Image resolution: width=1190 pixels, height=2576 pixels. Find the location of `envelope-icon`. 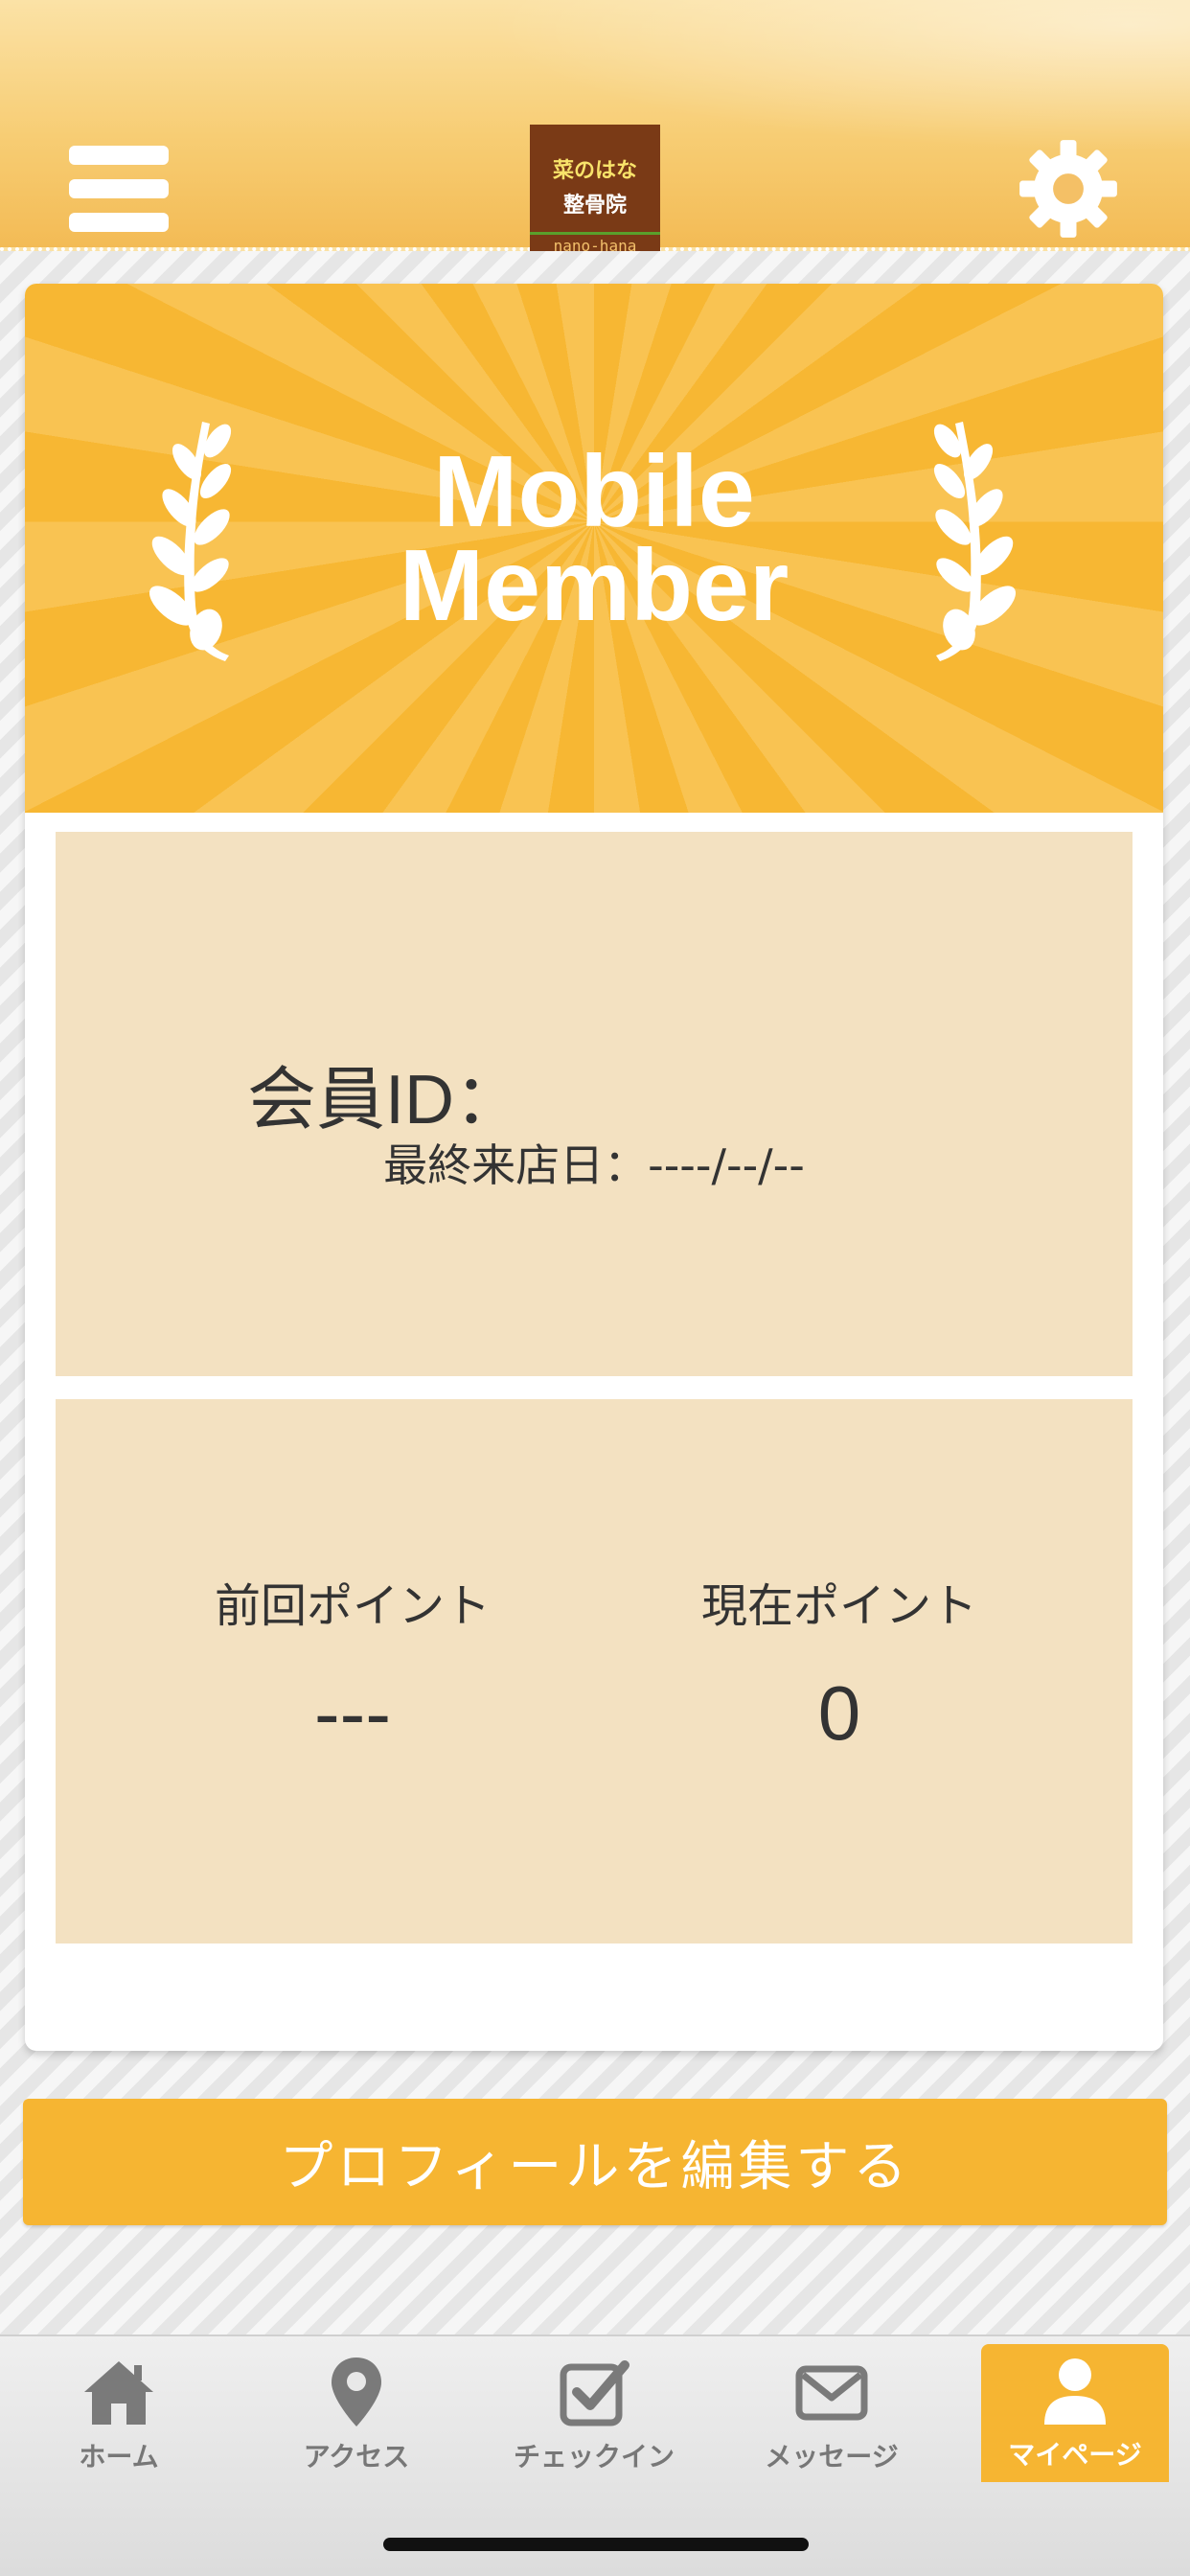

envelope-icon is located at coordinates (832, 2393).